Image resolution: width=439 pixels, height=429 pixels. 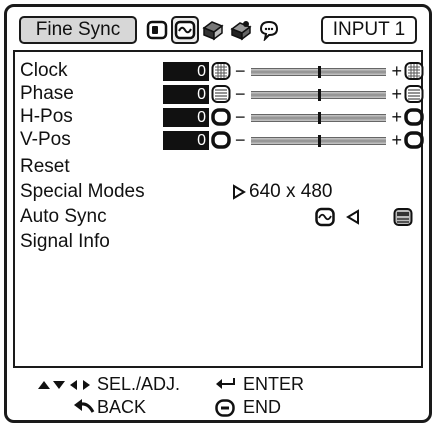 What do you see at coordinates (45, 166) in the screenshot?
I see `reset-label: Reset` at bounding box center [45, 166].